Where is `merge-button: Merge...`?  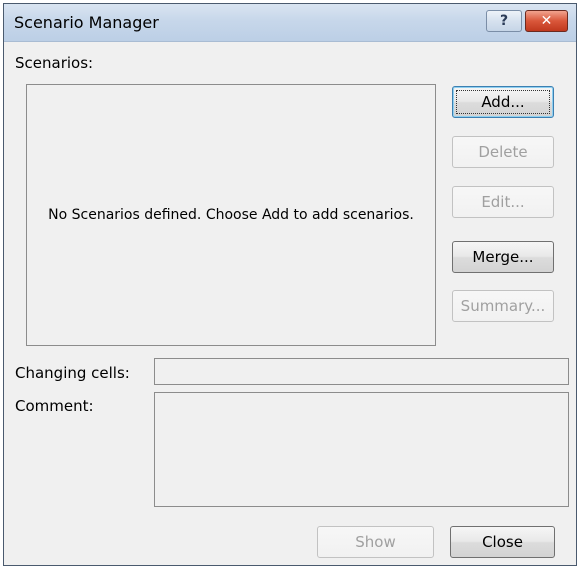 merge-button: Merge... is located at coordinates (503, 257).